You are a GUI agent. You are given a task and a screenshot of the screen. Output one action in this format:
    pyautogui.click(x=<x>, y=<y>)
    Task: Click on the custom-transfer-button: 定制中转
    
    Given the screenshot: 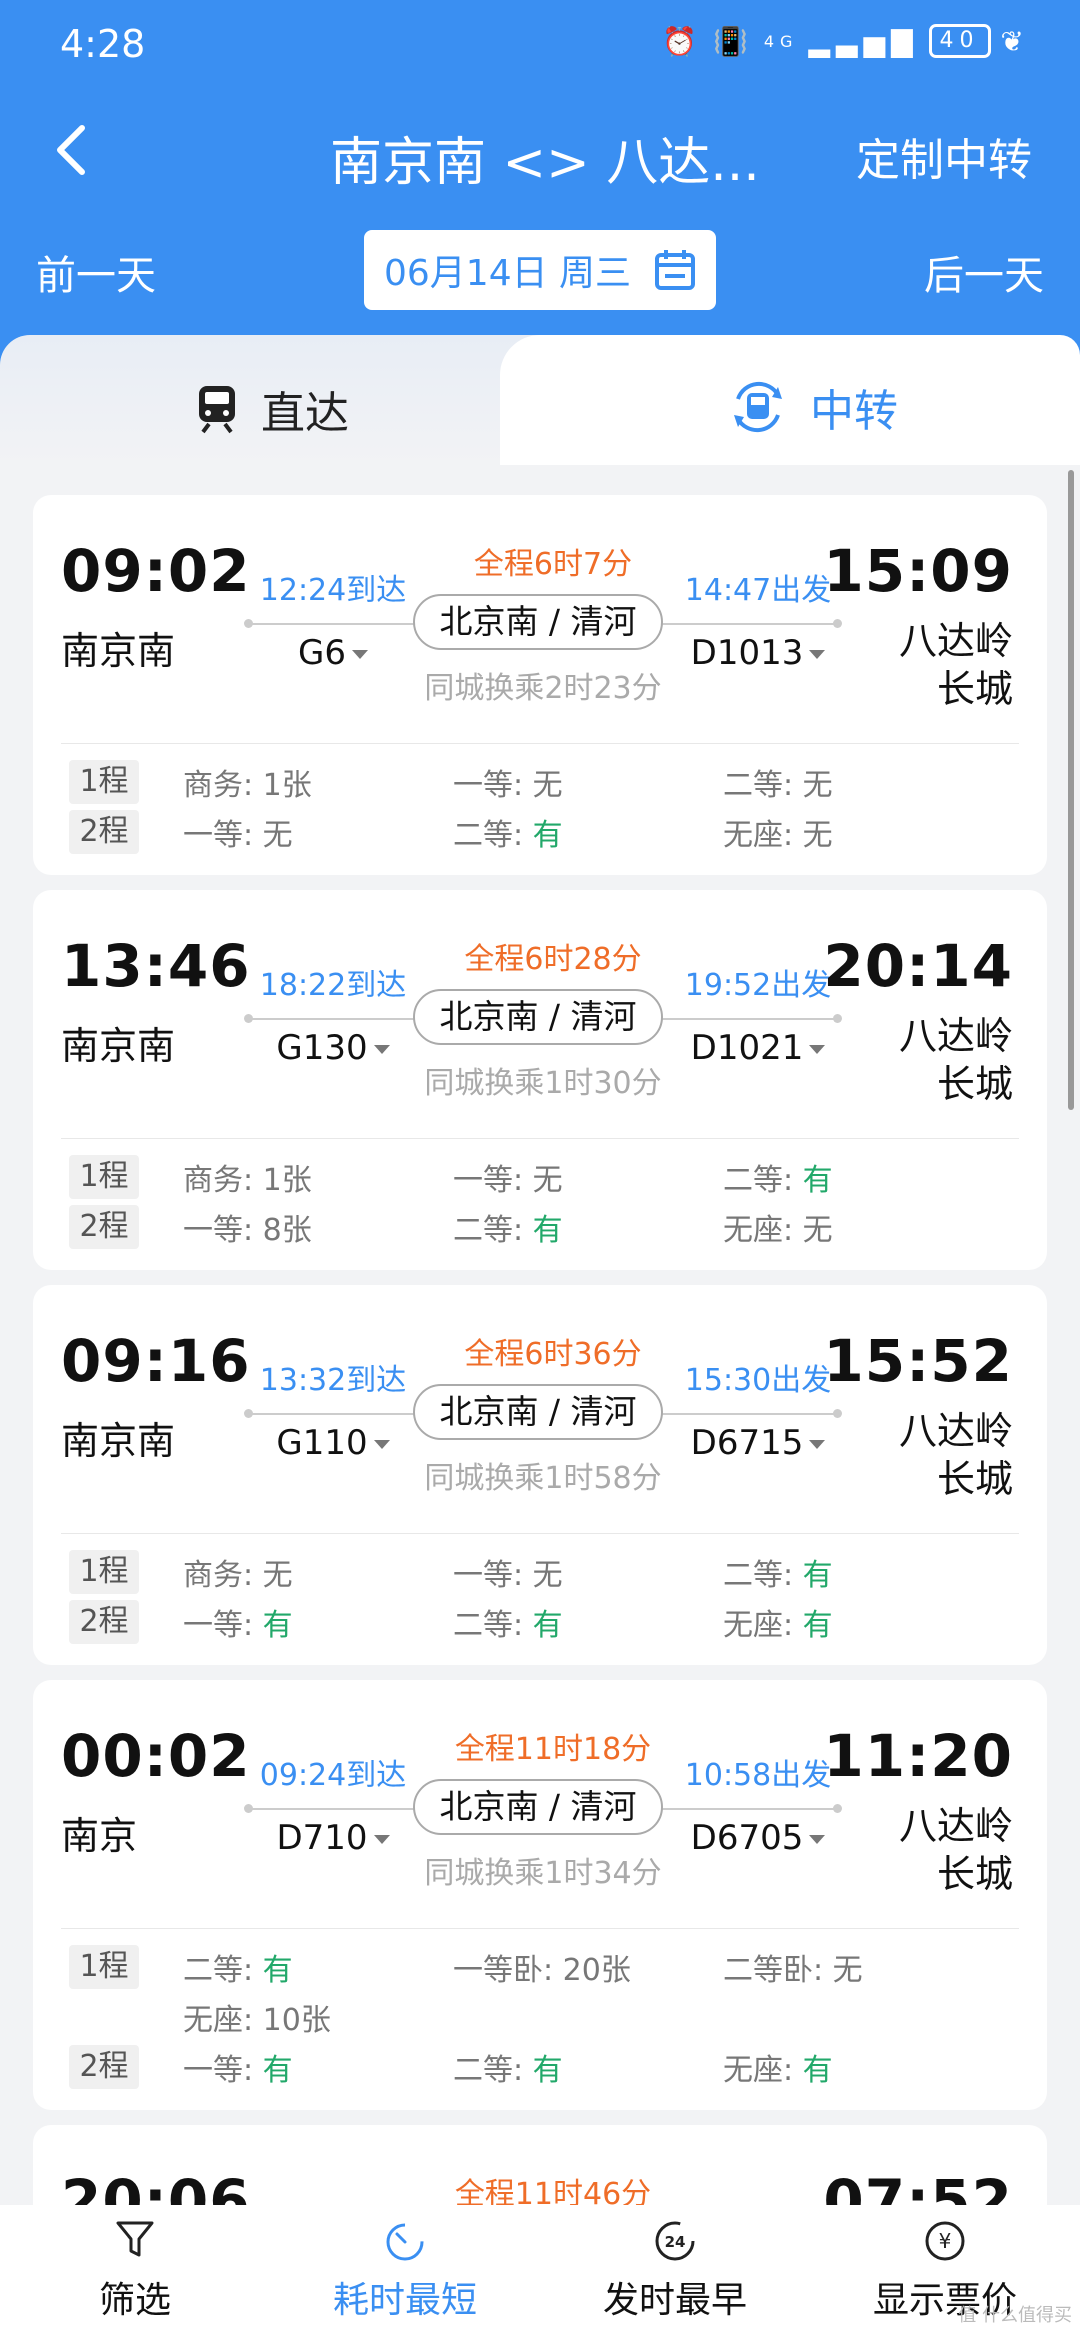 What is the action you would take?
    pyautogui.click(x=944, y=156)
    